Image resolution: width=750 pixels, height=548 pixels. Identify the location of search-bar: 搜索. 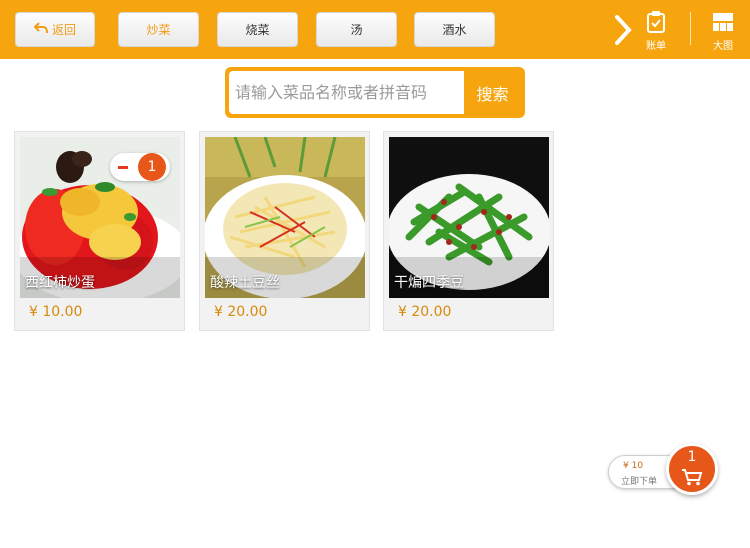
(375, 92).